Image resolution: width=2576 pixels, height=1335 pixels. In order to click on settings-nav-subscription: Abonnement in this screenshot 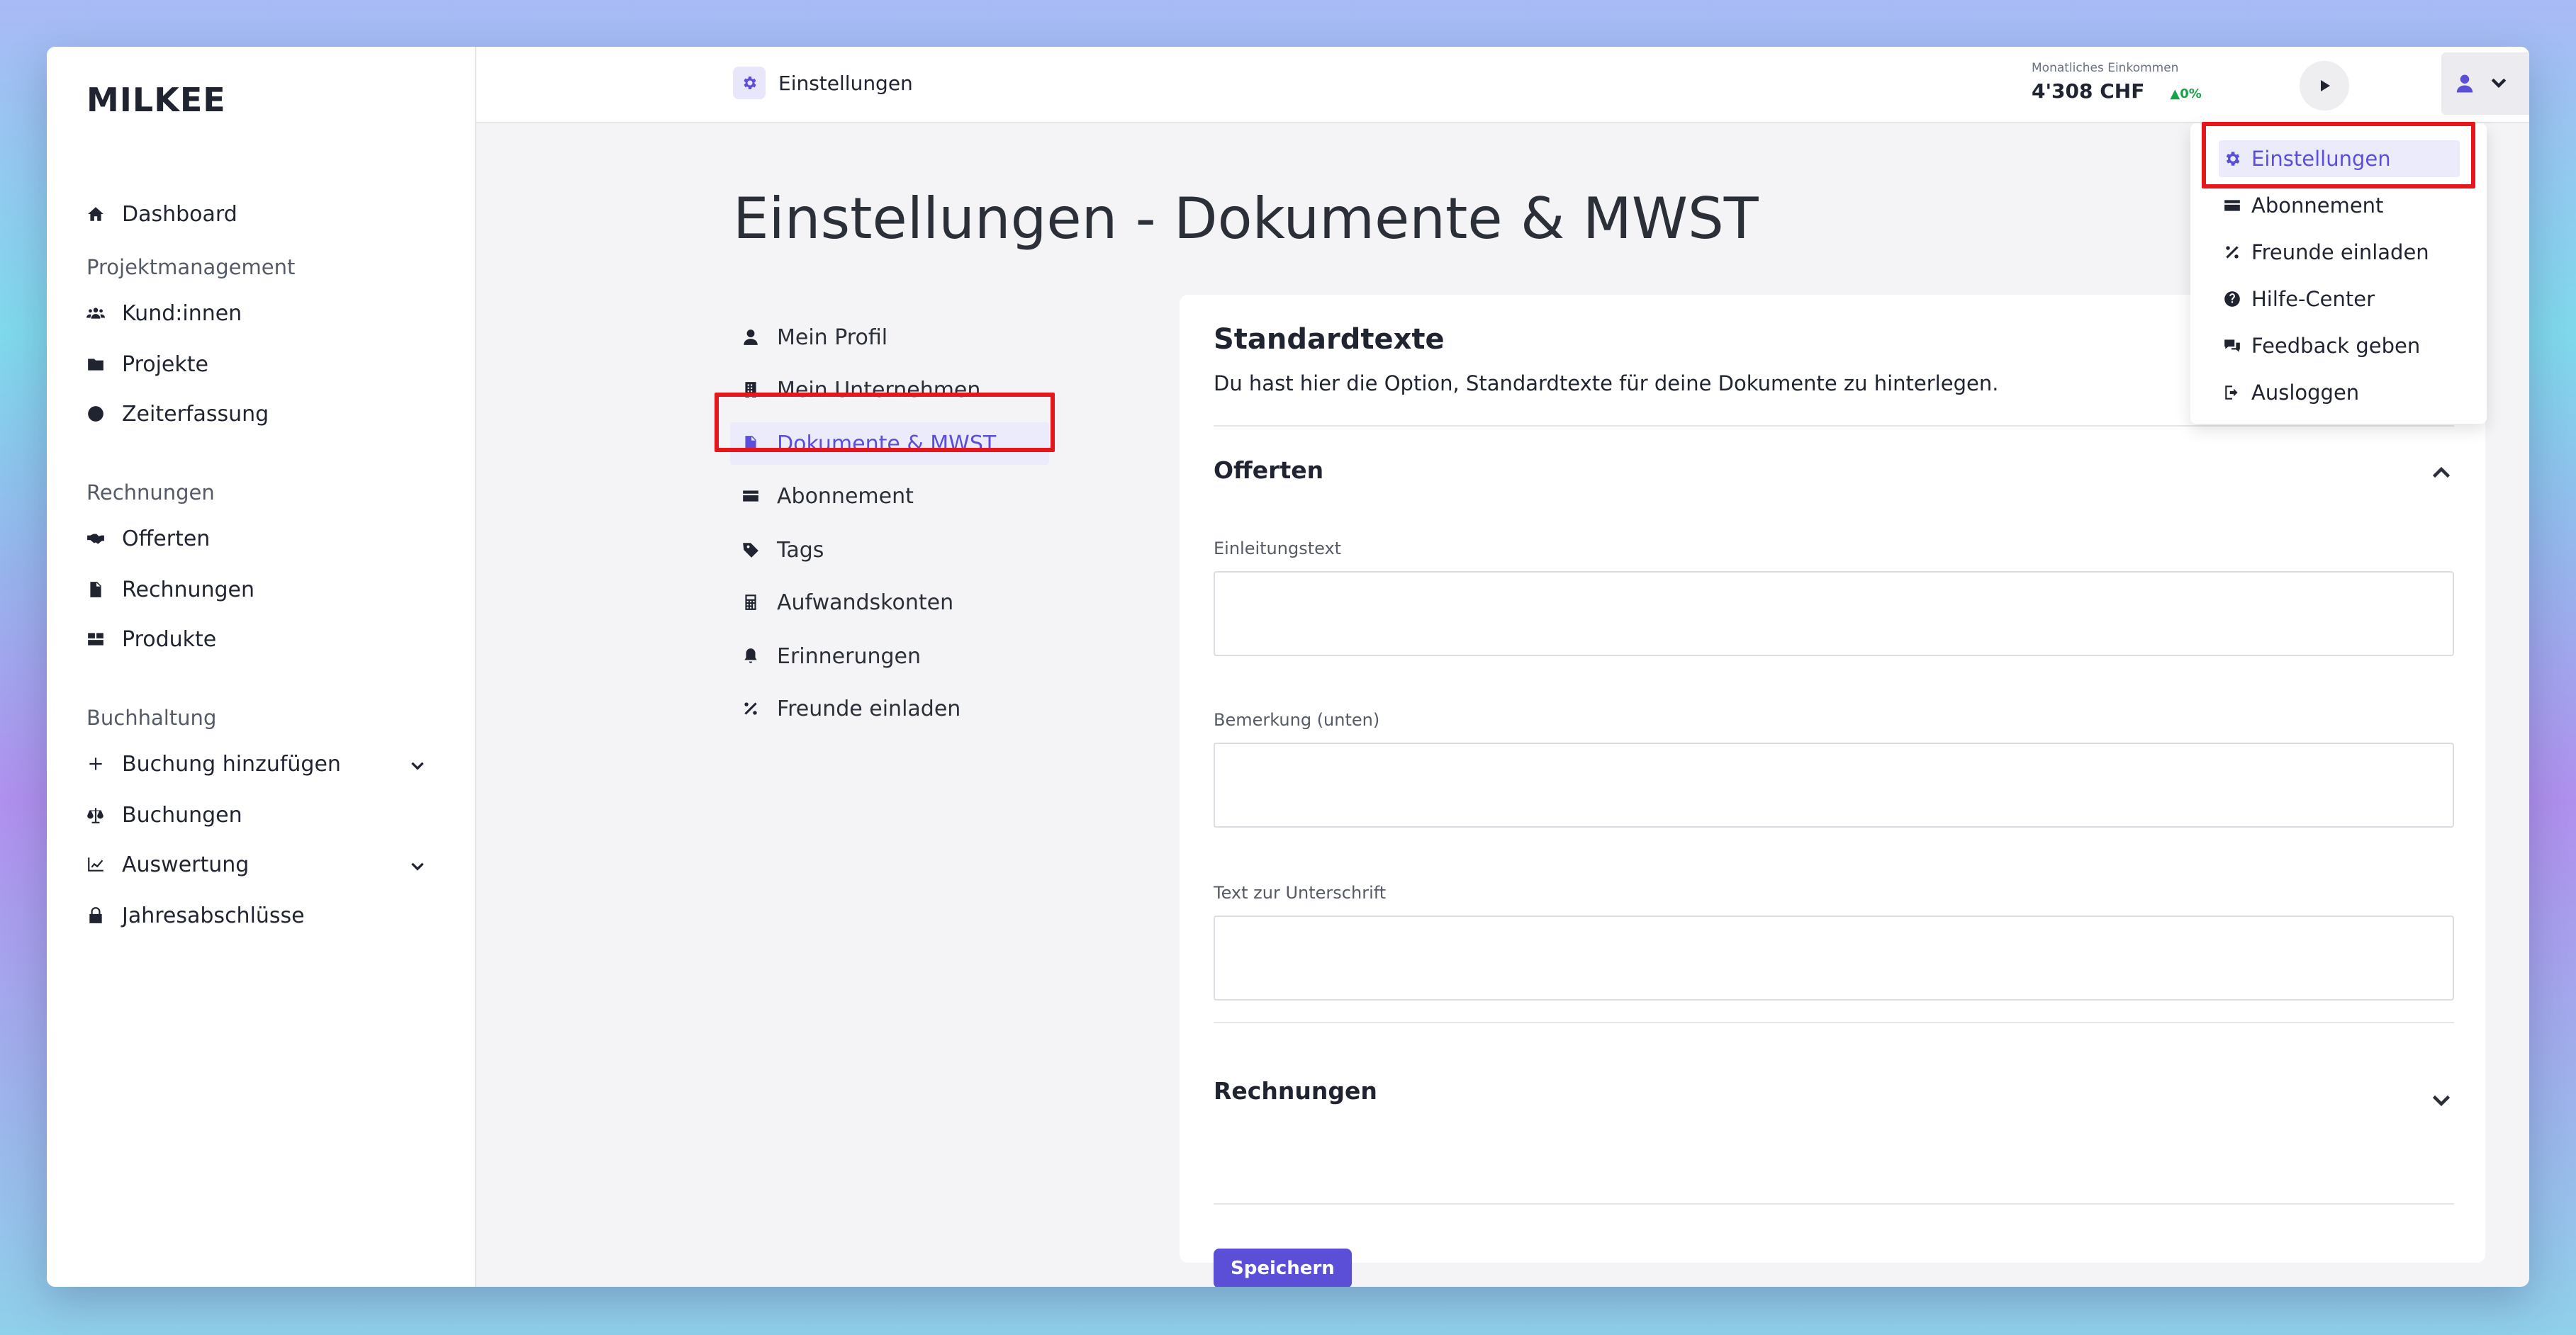, I will do `click(894, 496)`.